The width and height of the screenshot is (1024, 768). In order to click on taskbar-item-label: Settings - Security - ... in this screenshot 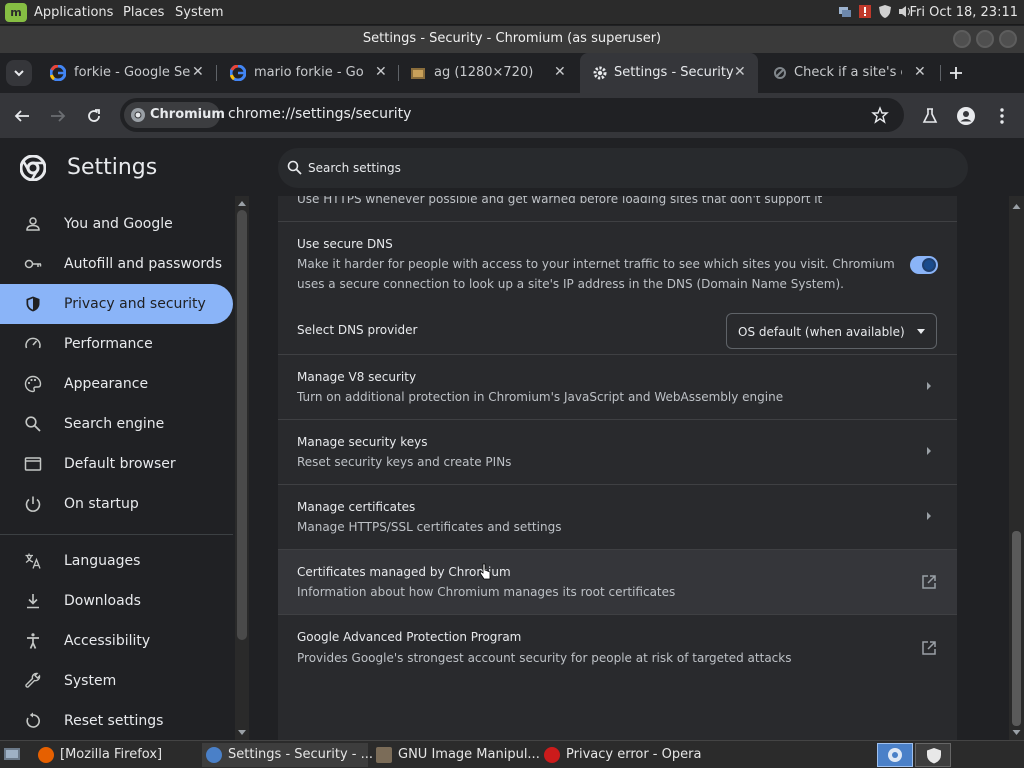, I will do `click(301, 754)`.